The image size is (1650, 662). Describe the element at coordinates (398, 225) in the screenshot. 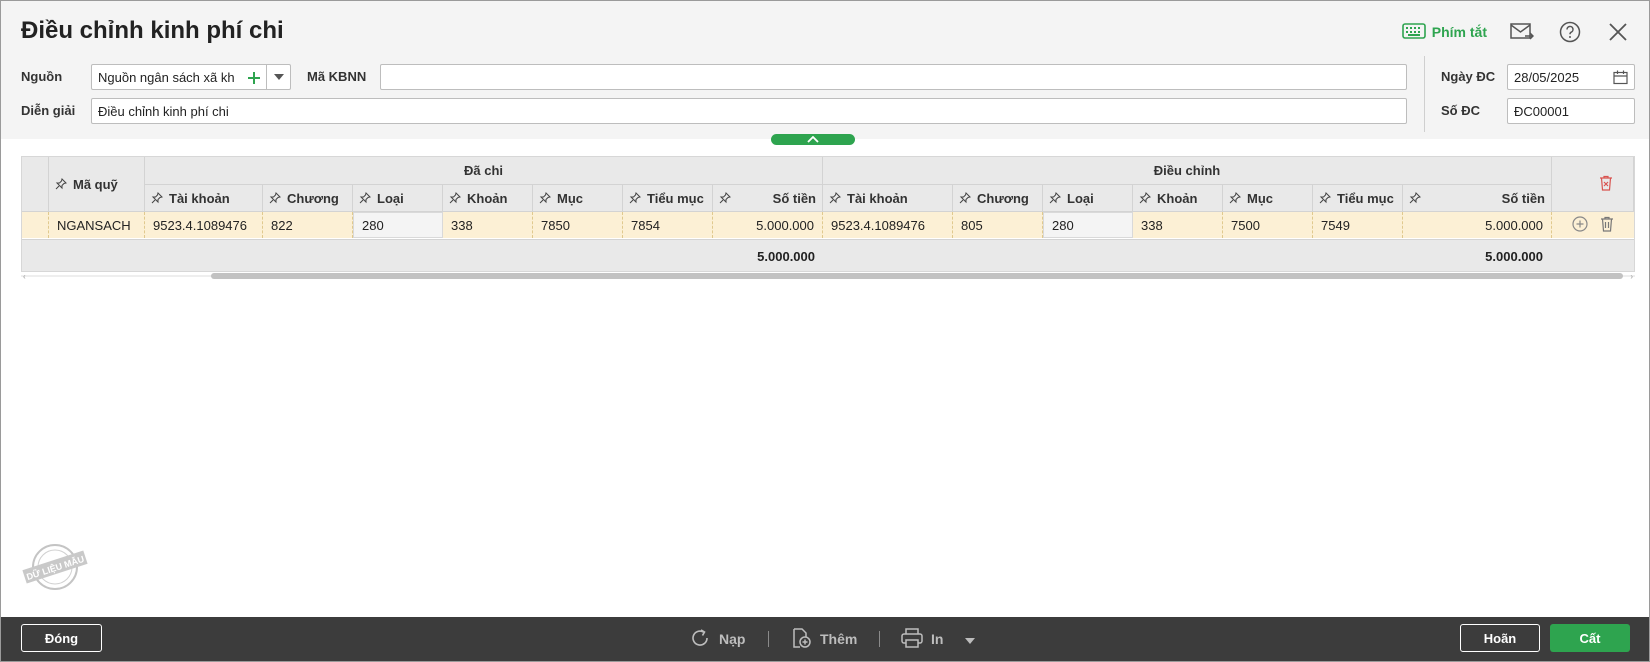

I see `cell-dc-loai: 280` at that location.